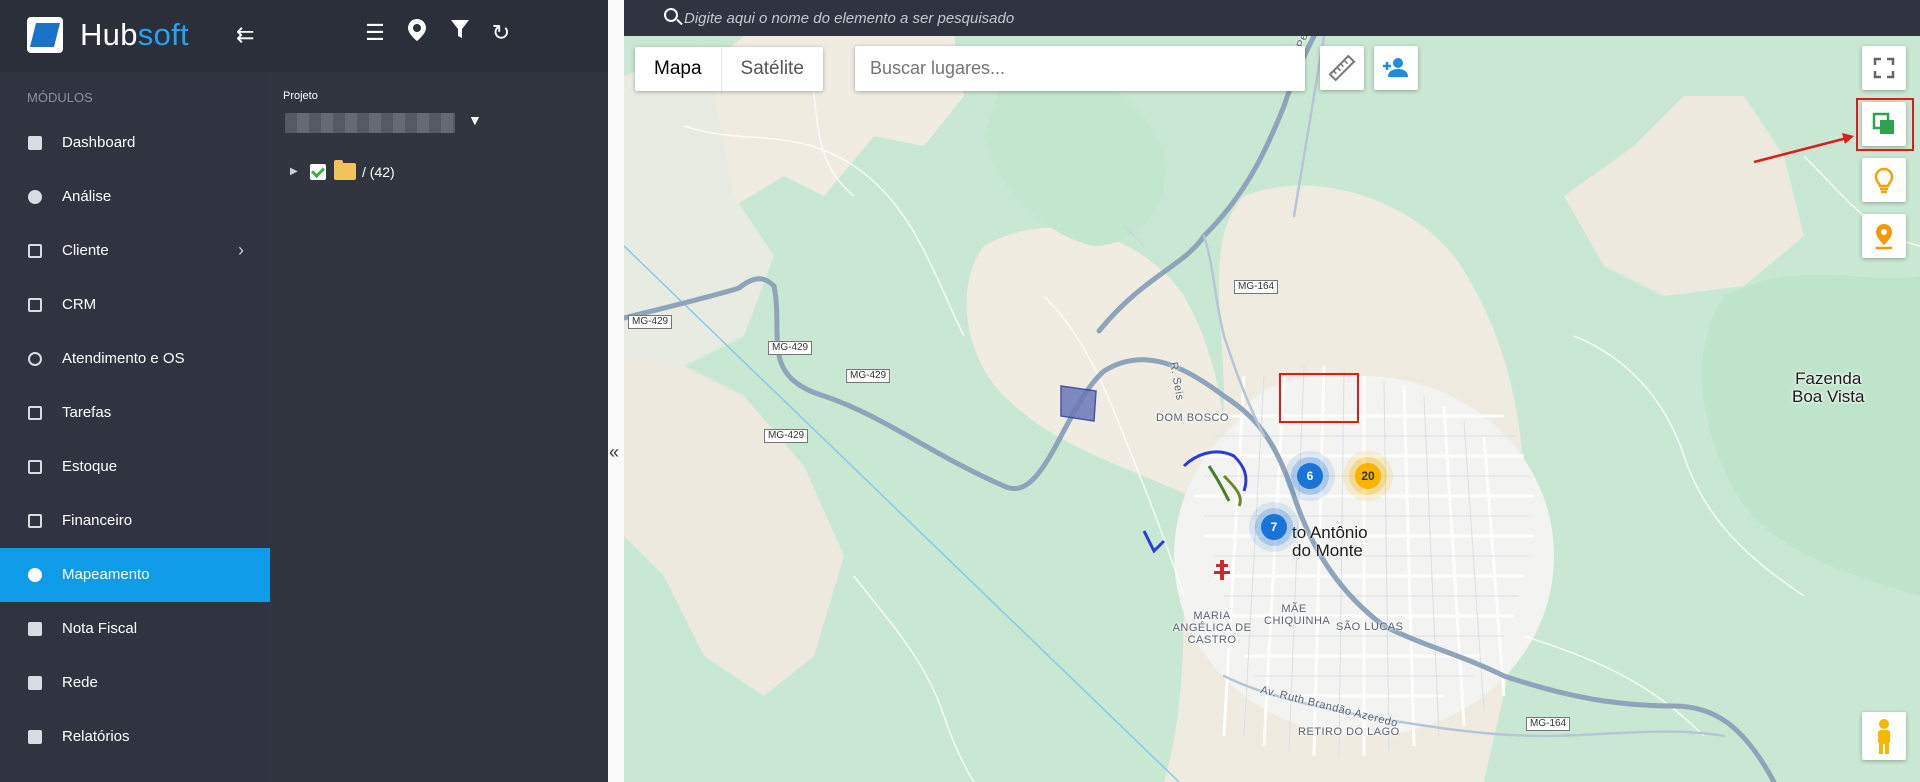 This screenshot has height=782, width=1920. Describe the element at coordinates (439, 36) in the screenshot. I see `panel-toolbar: ☰ ↻` at that location.